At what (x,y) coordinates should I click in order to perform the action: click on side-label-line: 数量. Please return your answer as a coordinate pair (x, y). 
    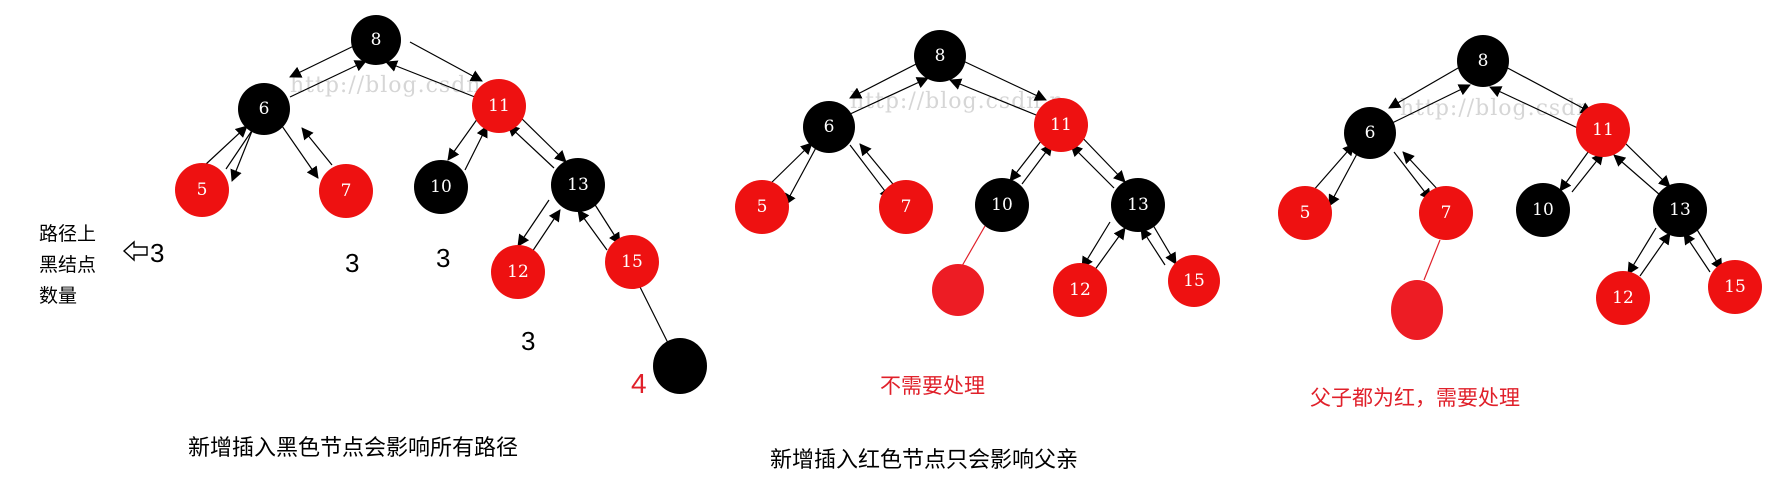
    Looking at the image, I should click on (58, 296).